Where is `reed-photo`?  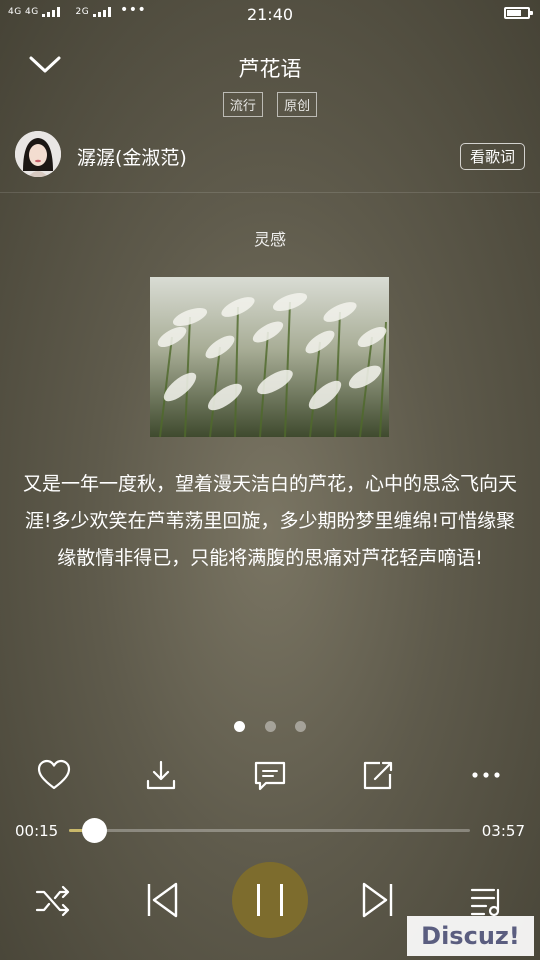
reed-photo is located at coordinates (269, 357).